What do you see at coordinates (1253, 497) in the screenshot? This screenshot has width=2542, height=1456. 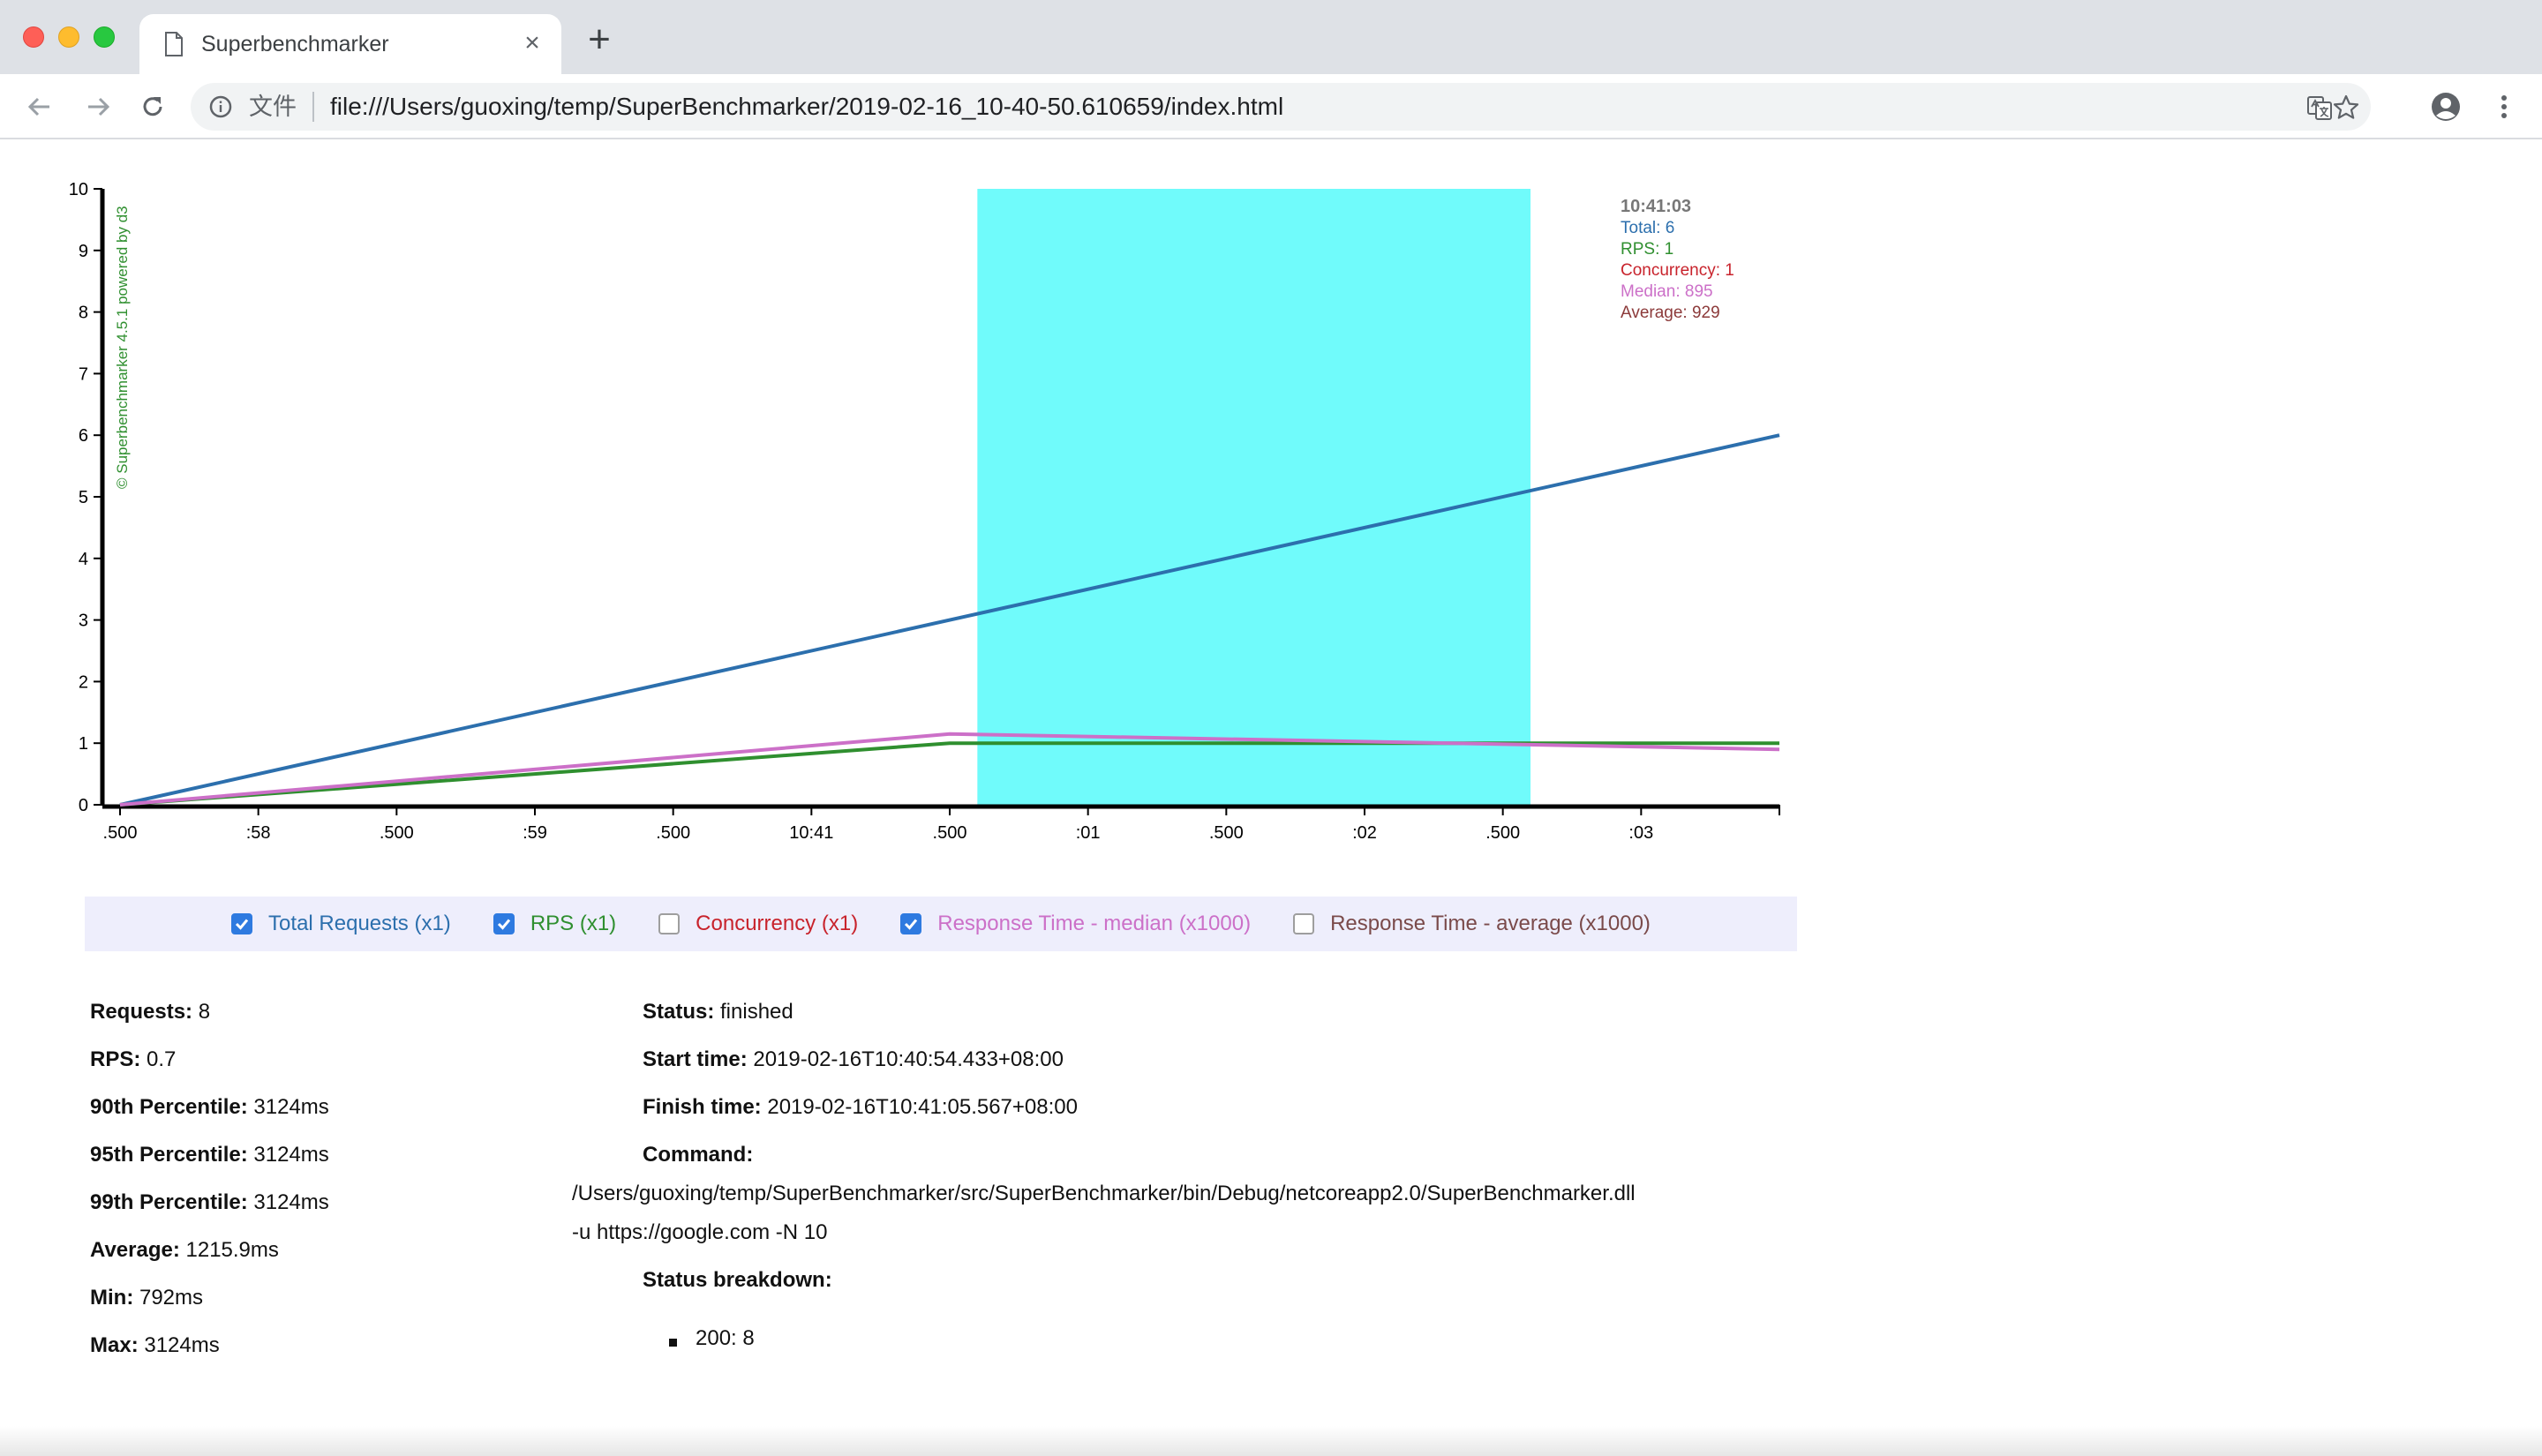 I see `highlight-band` at bounding box center [1253, 497].